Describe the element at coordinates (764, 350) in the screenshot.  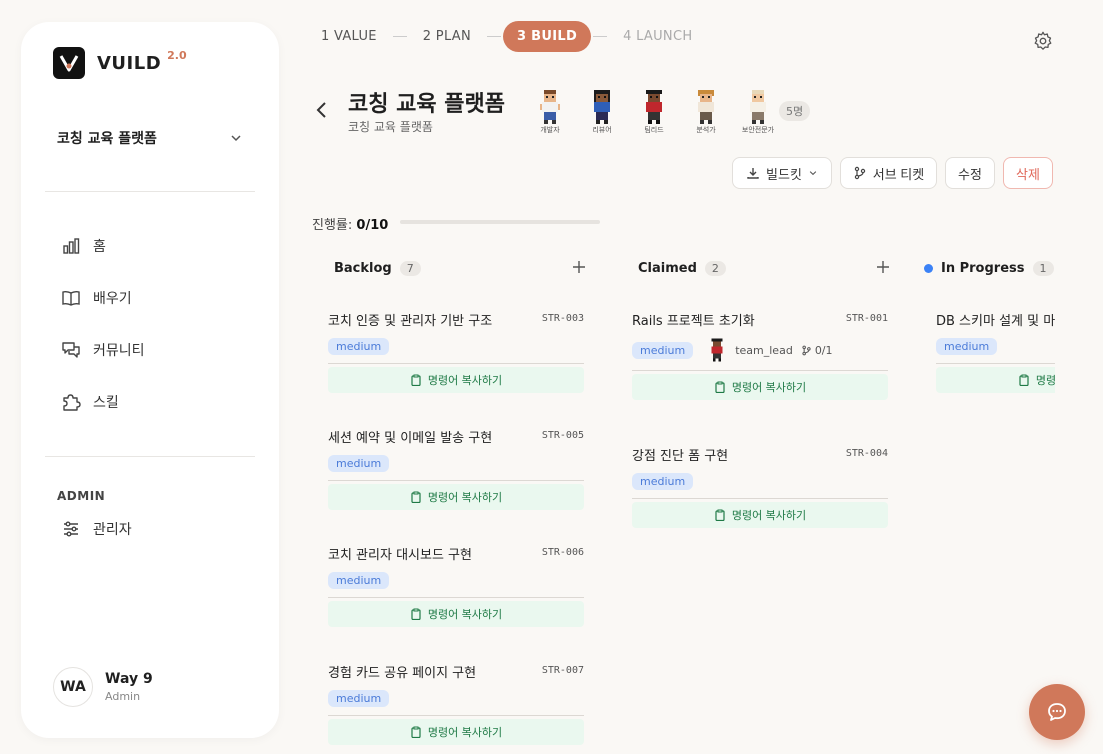
I see `assignee-name: team_lead` at that location.